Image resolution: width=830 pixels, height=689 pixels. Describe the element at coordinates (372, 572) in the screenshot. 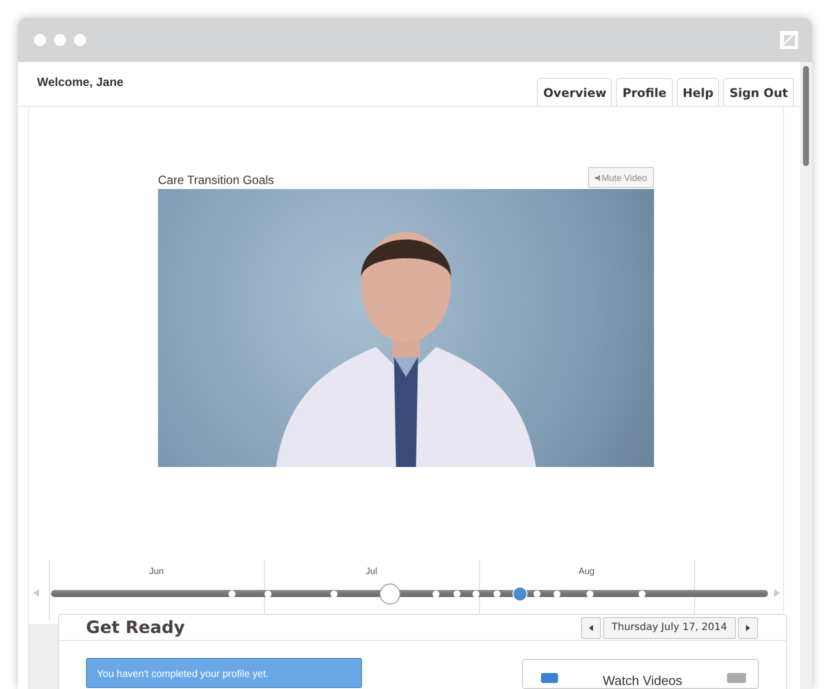

I see `month-label: Jul` at that location.